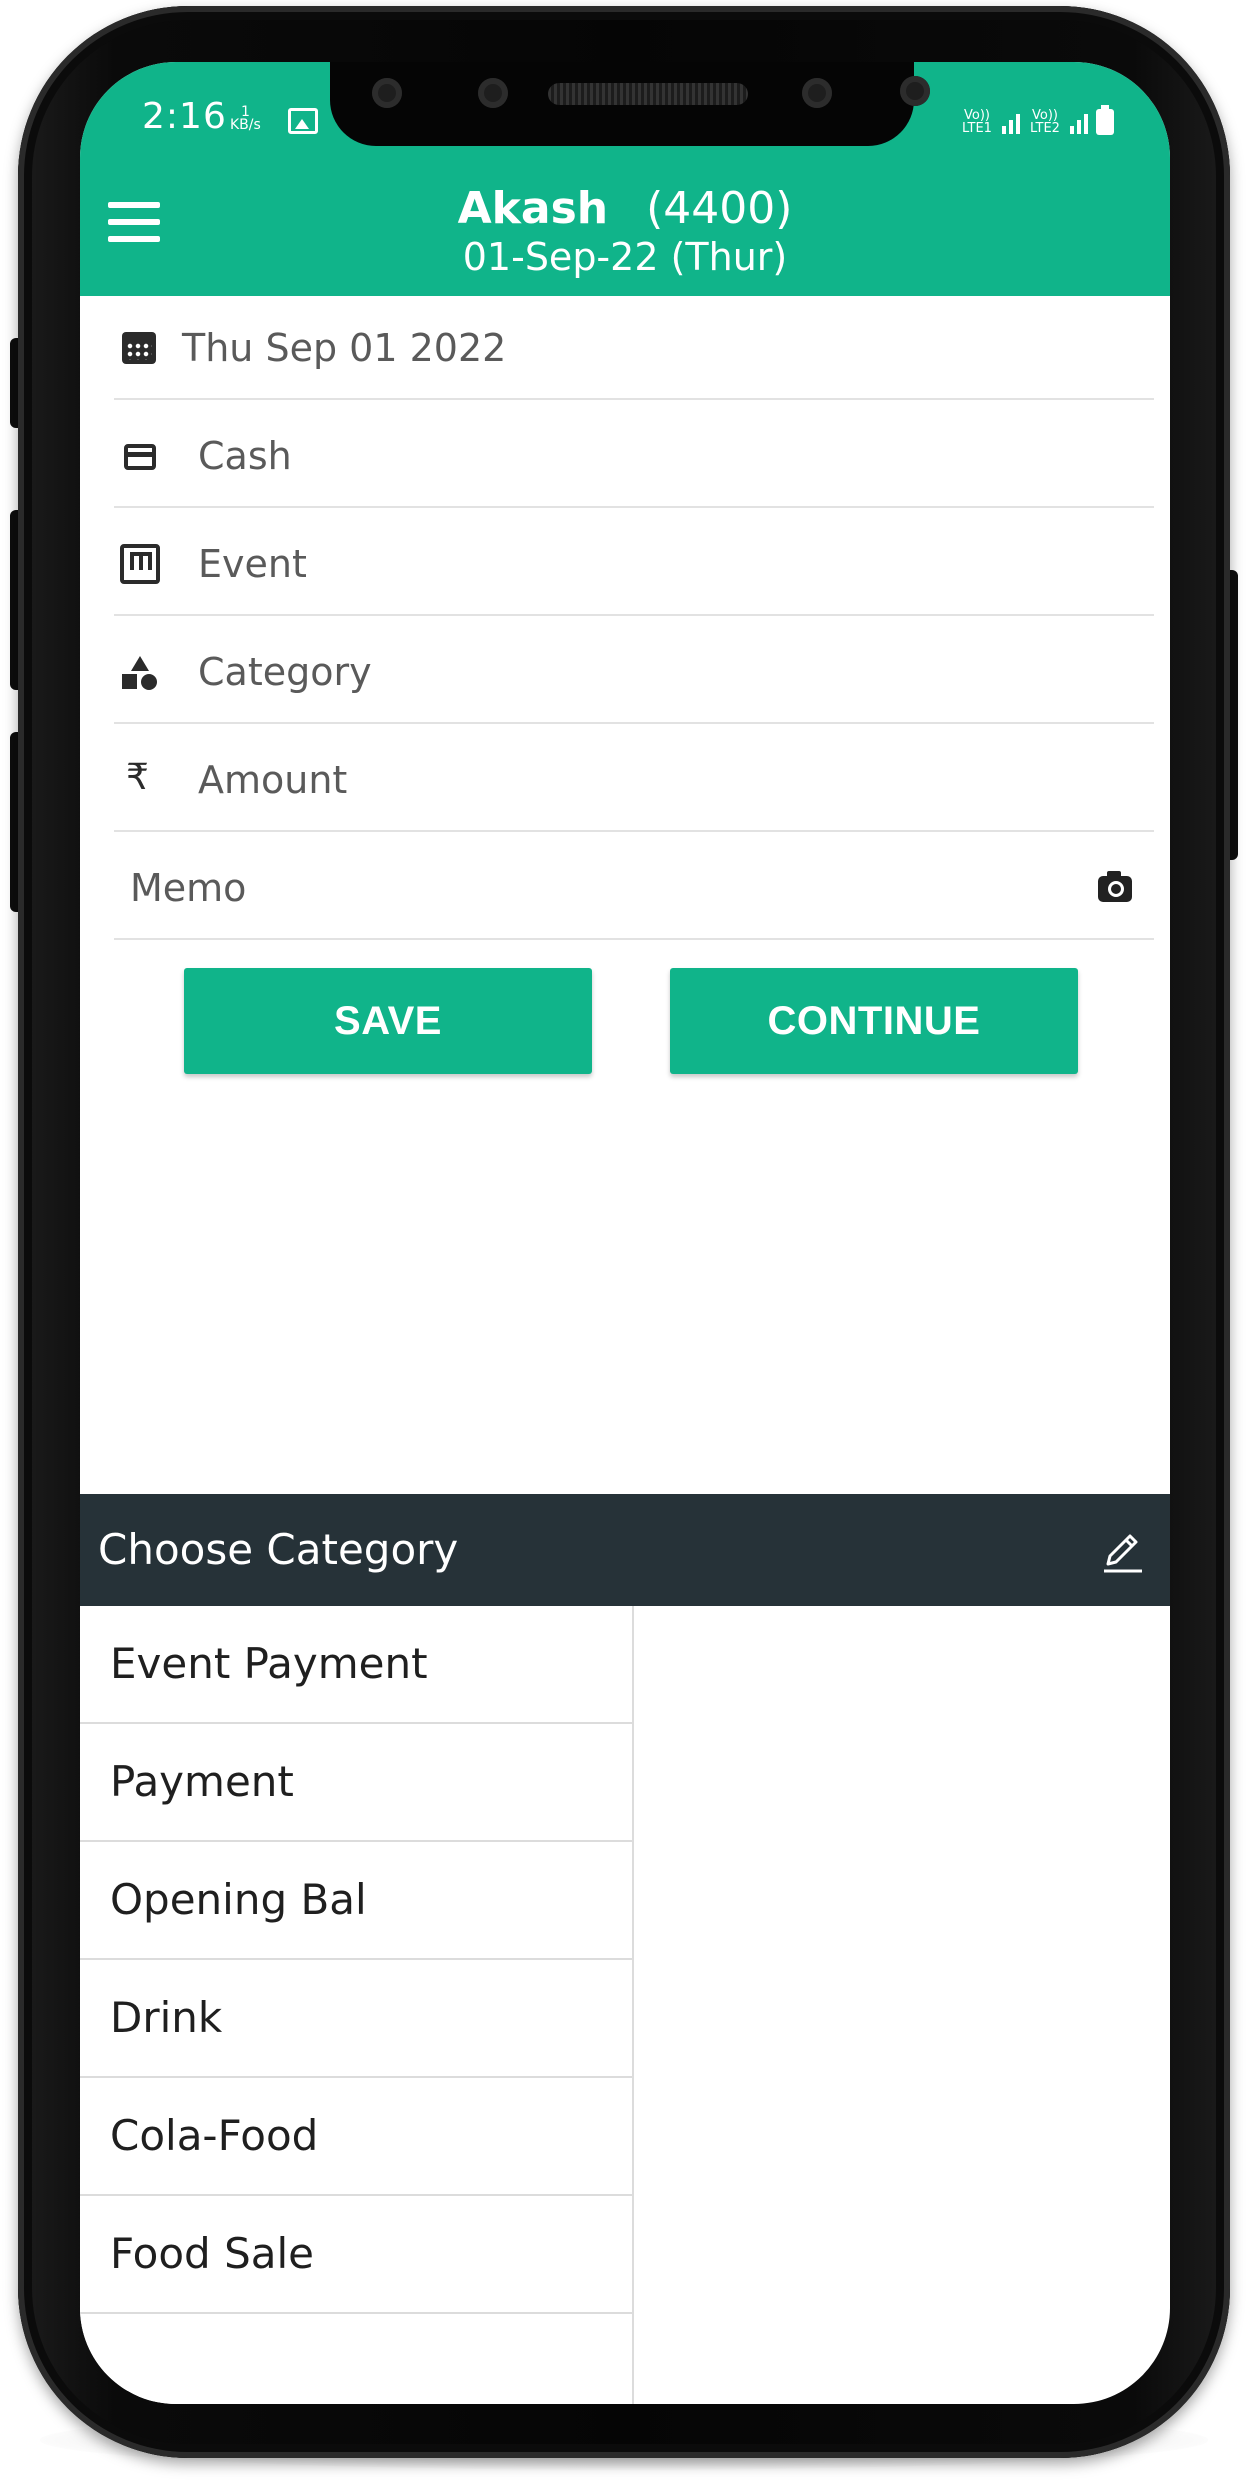 The height and width of the screenshot is (2480, 1248). Describe the element at coordinates (356, 1783) in the screenshot. I see `category-item-payment: Payment` at that location.